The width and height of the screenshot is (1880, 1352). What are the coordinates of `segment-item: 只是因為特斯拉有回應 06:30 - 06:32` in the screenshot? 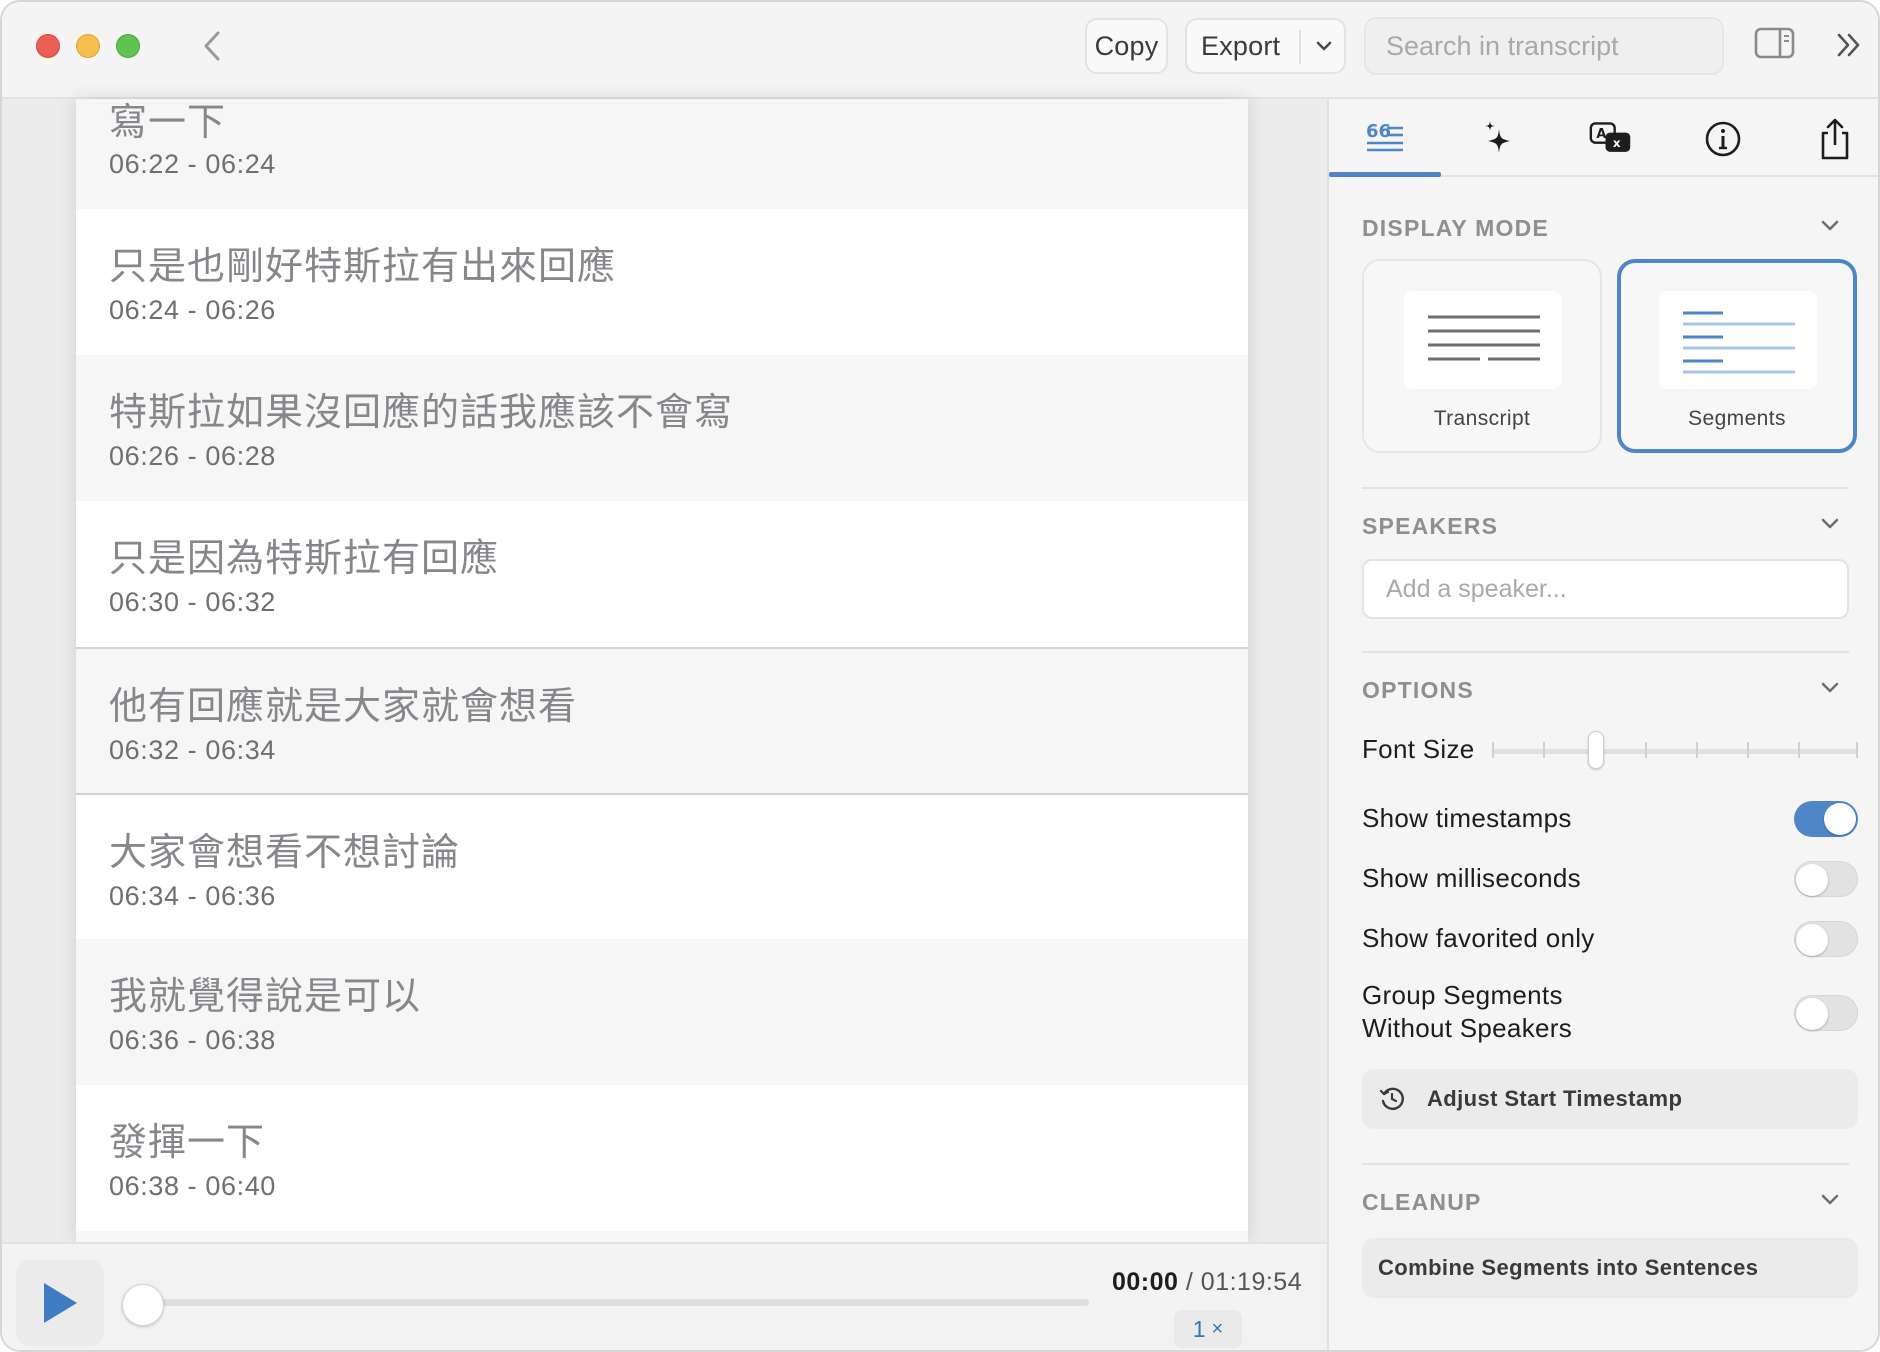 It's located at (662, 574).